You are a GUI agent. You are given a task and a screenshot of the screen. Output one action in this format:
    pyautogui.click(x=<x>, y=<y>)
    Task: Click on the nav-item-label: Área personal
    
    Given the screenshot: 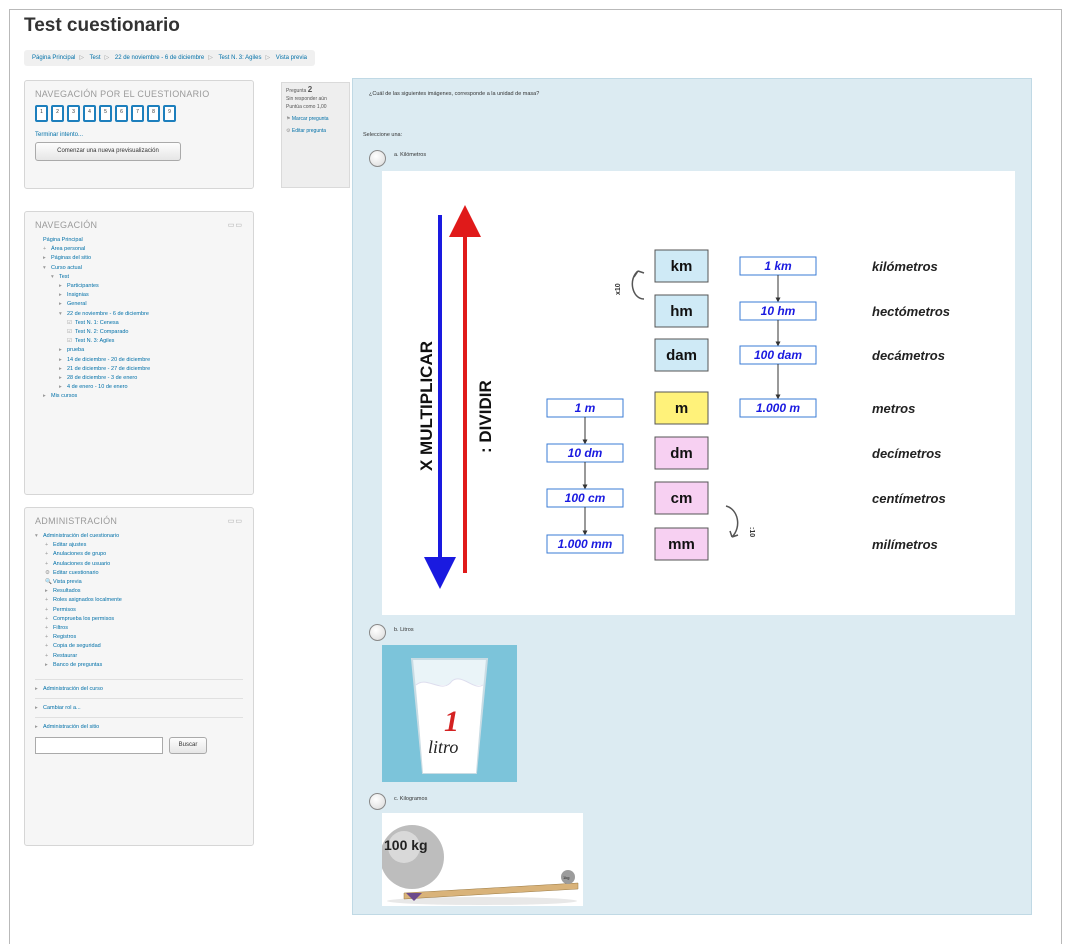 What is the action you would take?
    pyautogui.click(x=68, y=249)
    